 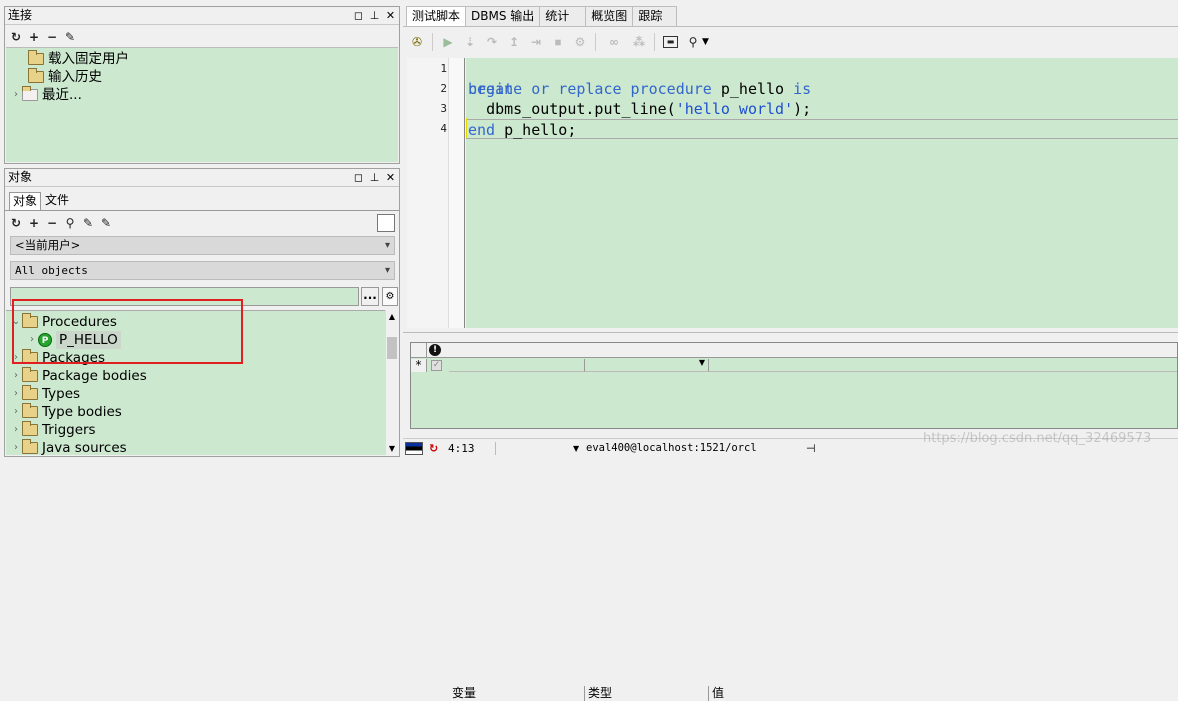 What do you see at coordinates (57, 201) in the screenshot?
I see `tab-files: 文件` at bounding box center [57, 201].